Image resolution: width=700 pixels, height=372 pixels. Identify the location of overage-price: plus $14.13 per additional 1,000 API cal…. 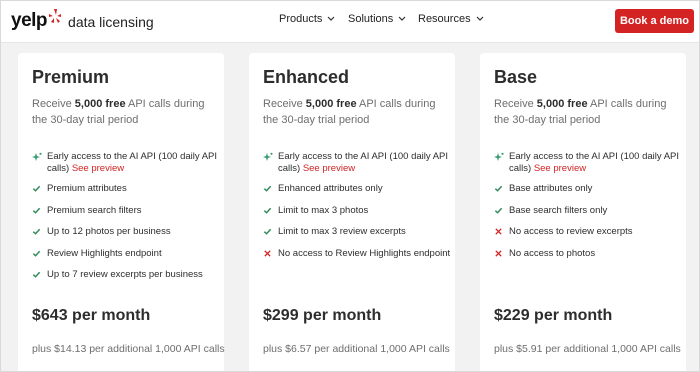
(128, 349).